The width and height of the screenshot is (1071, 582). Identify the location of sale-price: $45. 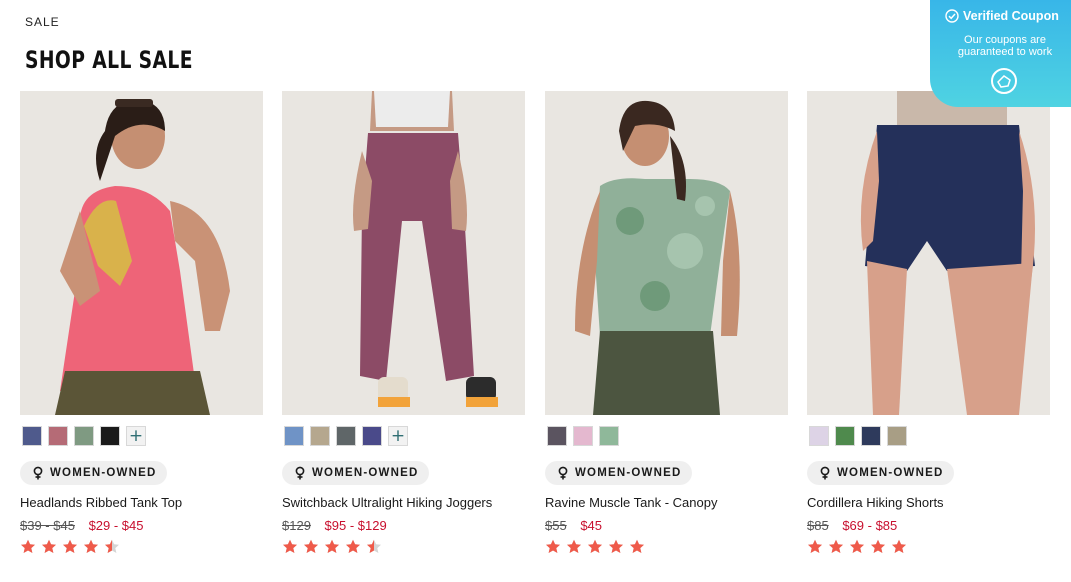
(591, 525).